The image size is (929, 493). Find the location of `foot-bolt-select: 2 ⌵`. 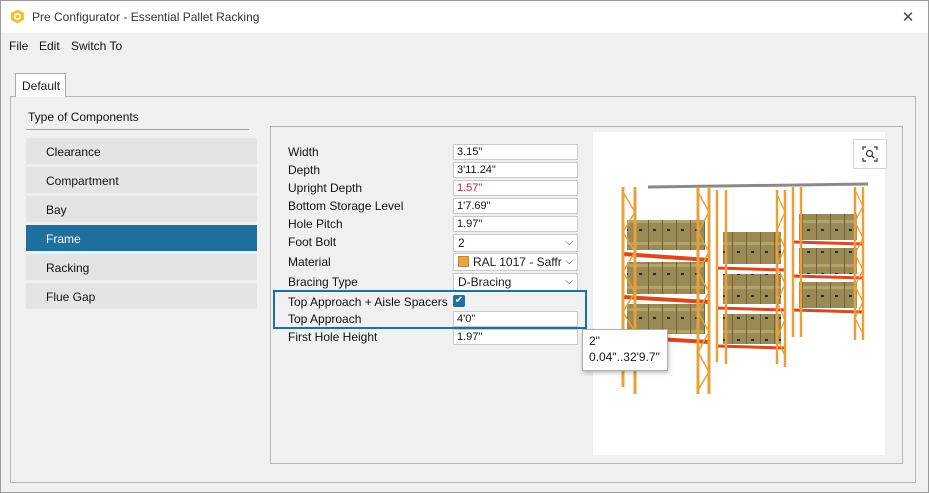

foot-bolt-select: 2 ⌵ is located at coordinates (515, 243).